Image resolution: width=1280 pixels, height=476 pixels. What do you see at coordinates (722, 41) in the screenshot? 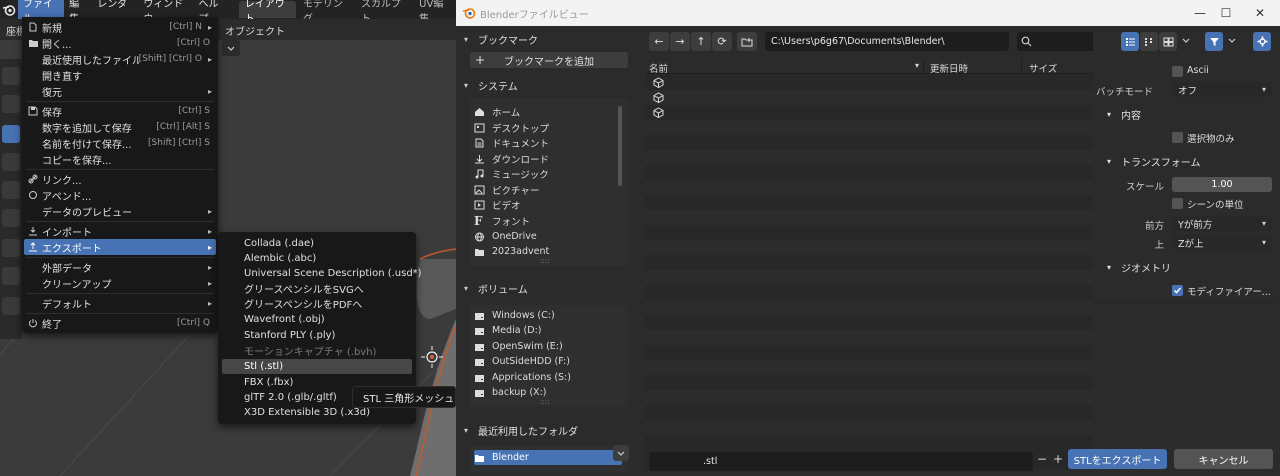
I see `refresh-button: ⟳` at bounding box center [722, 41].